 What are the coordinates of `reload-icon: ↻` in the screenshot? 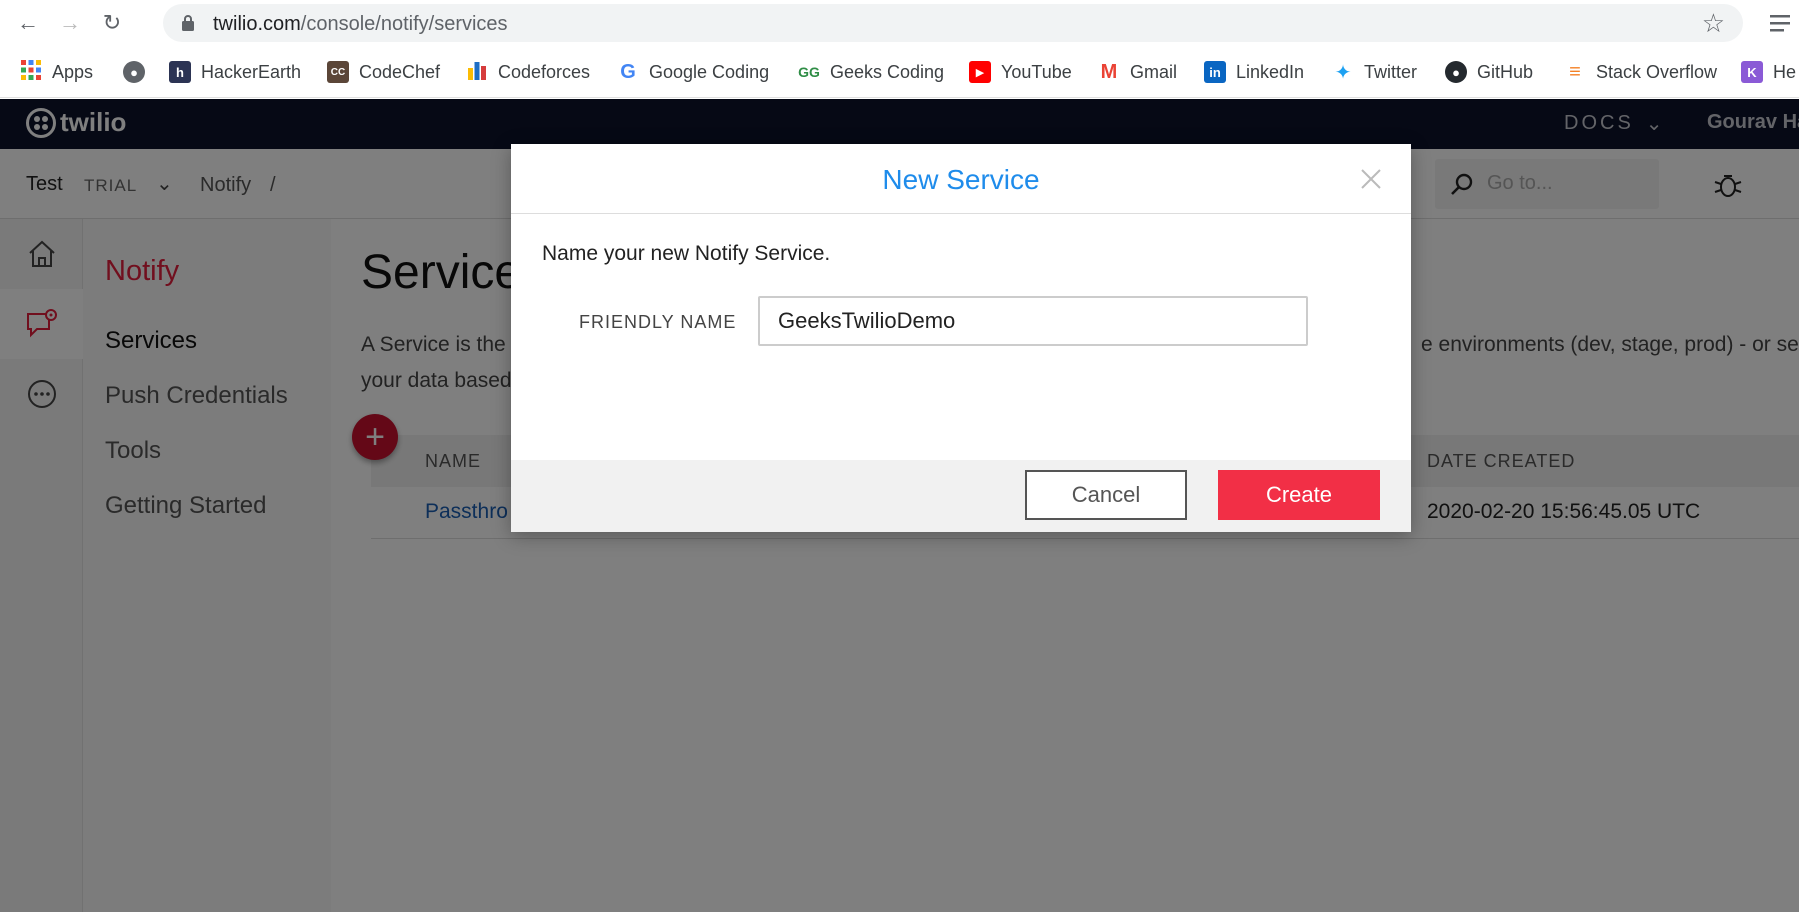 It's located at (112, 23).